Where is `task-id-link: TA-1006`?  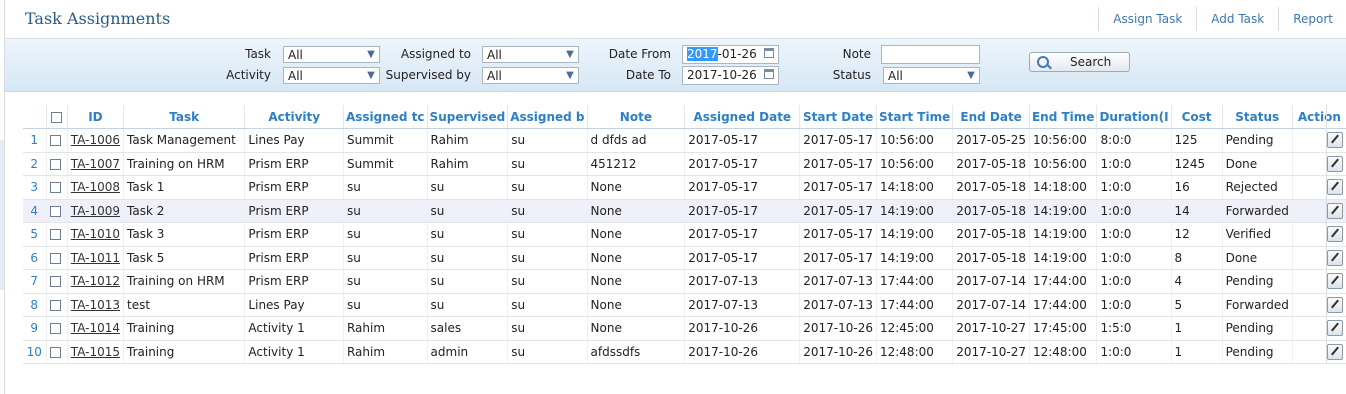 task-id-link: TA-1006 is located at coordinates (96, 140).